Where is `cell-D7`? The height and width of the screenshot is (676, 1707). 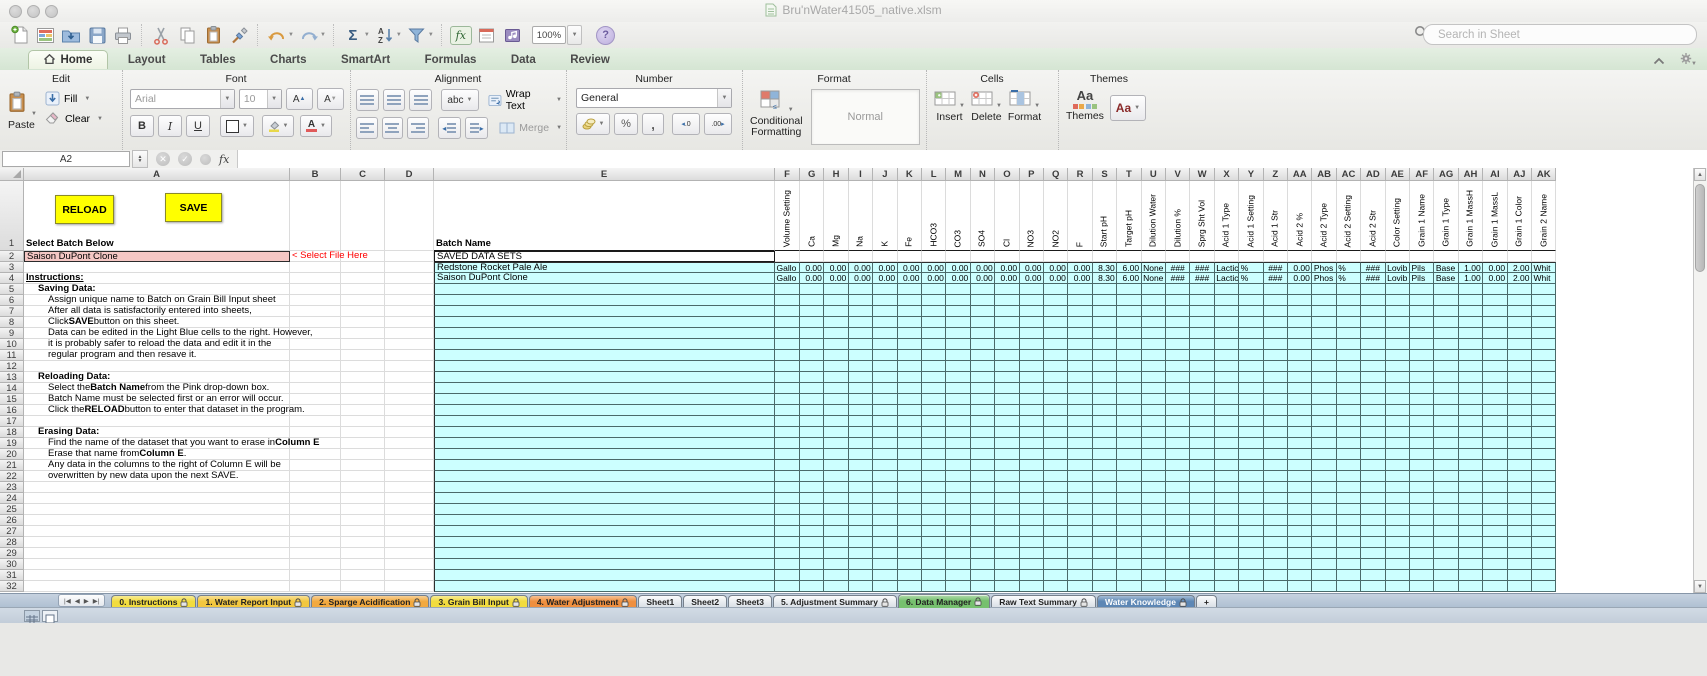
cell-D7 is located at coordinates (409, 311).